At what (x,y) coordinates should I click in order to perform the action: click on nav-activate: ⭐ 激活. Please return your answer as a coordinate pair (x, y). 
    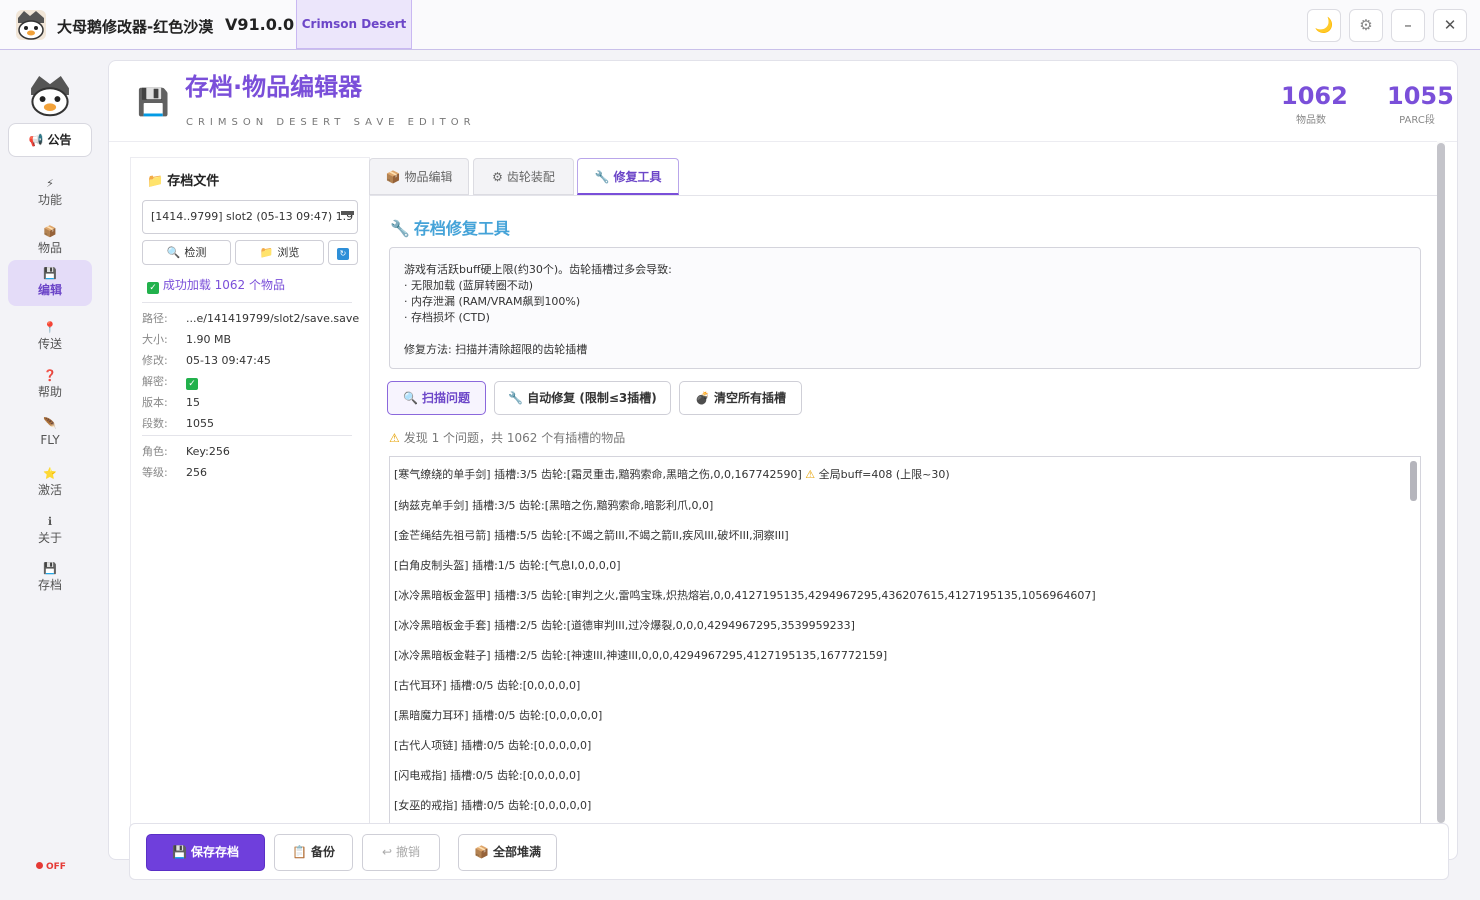
    Looking at the image, I should click on (50, 483).